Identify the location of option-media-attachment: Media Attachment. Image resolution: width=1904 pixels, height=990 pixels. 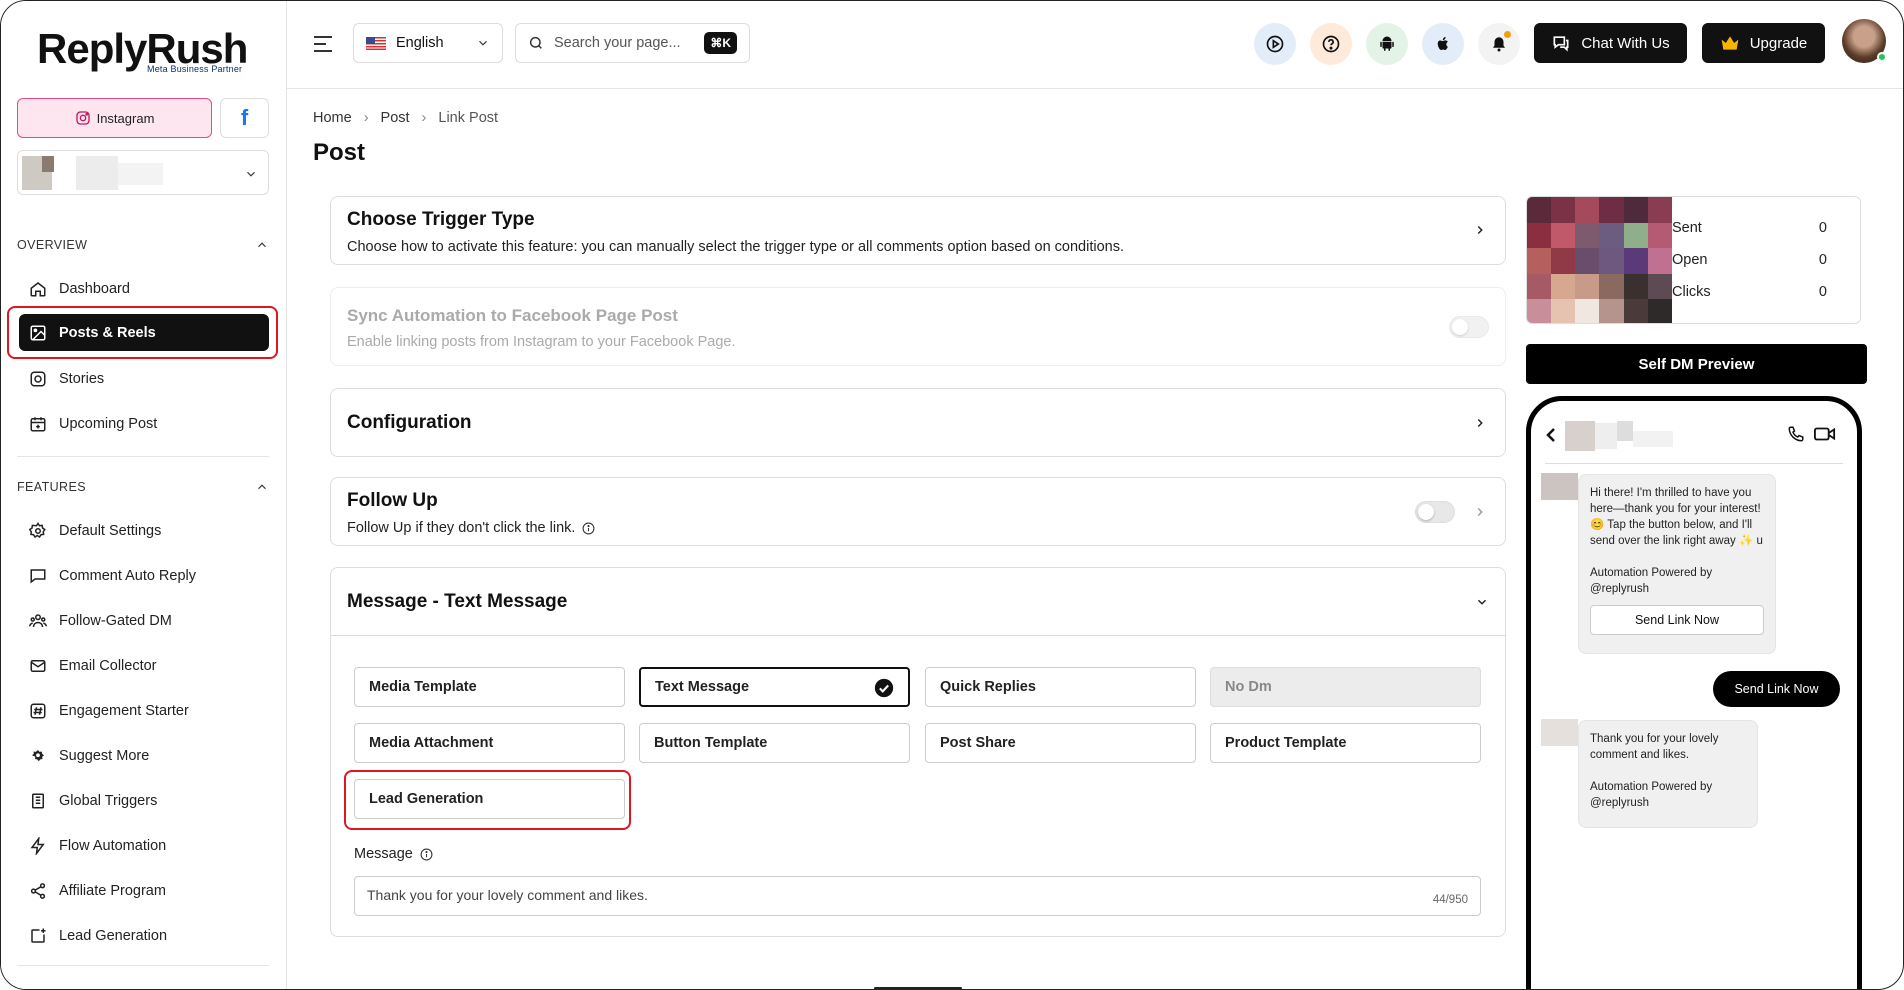
(489, 743).